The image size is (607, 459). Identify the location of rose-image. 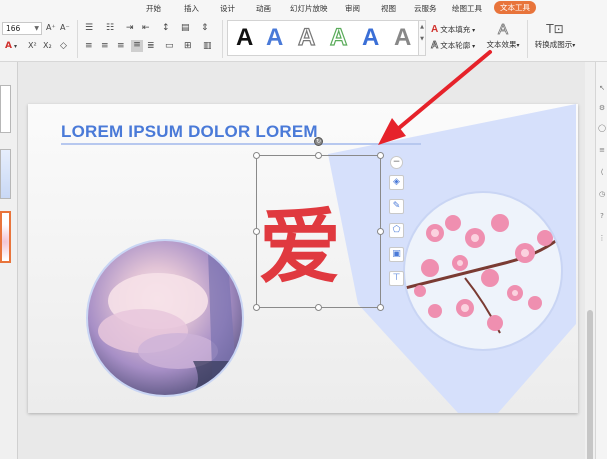
(165, 318).